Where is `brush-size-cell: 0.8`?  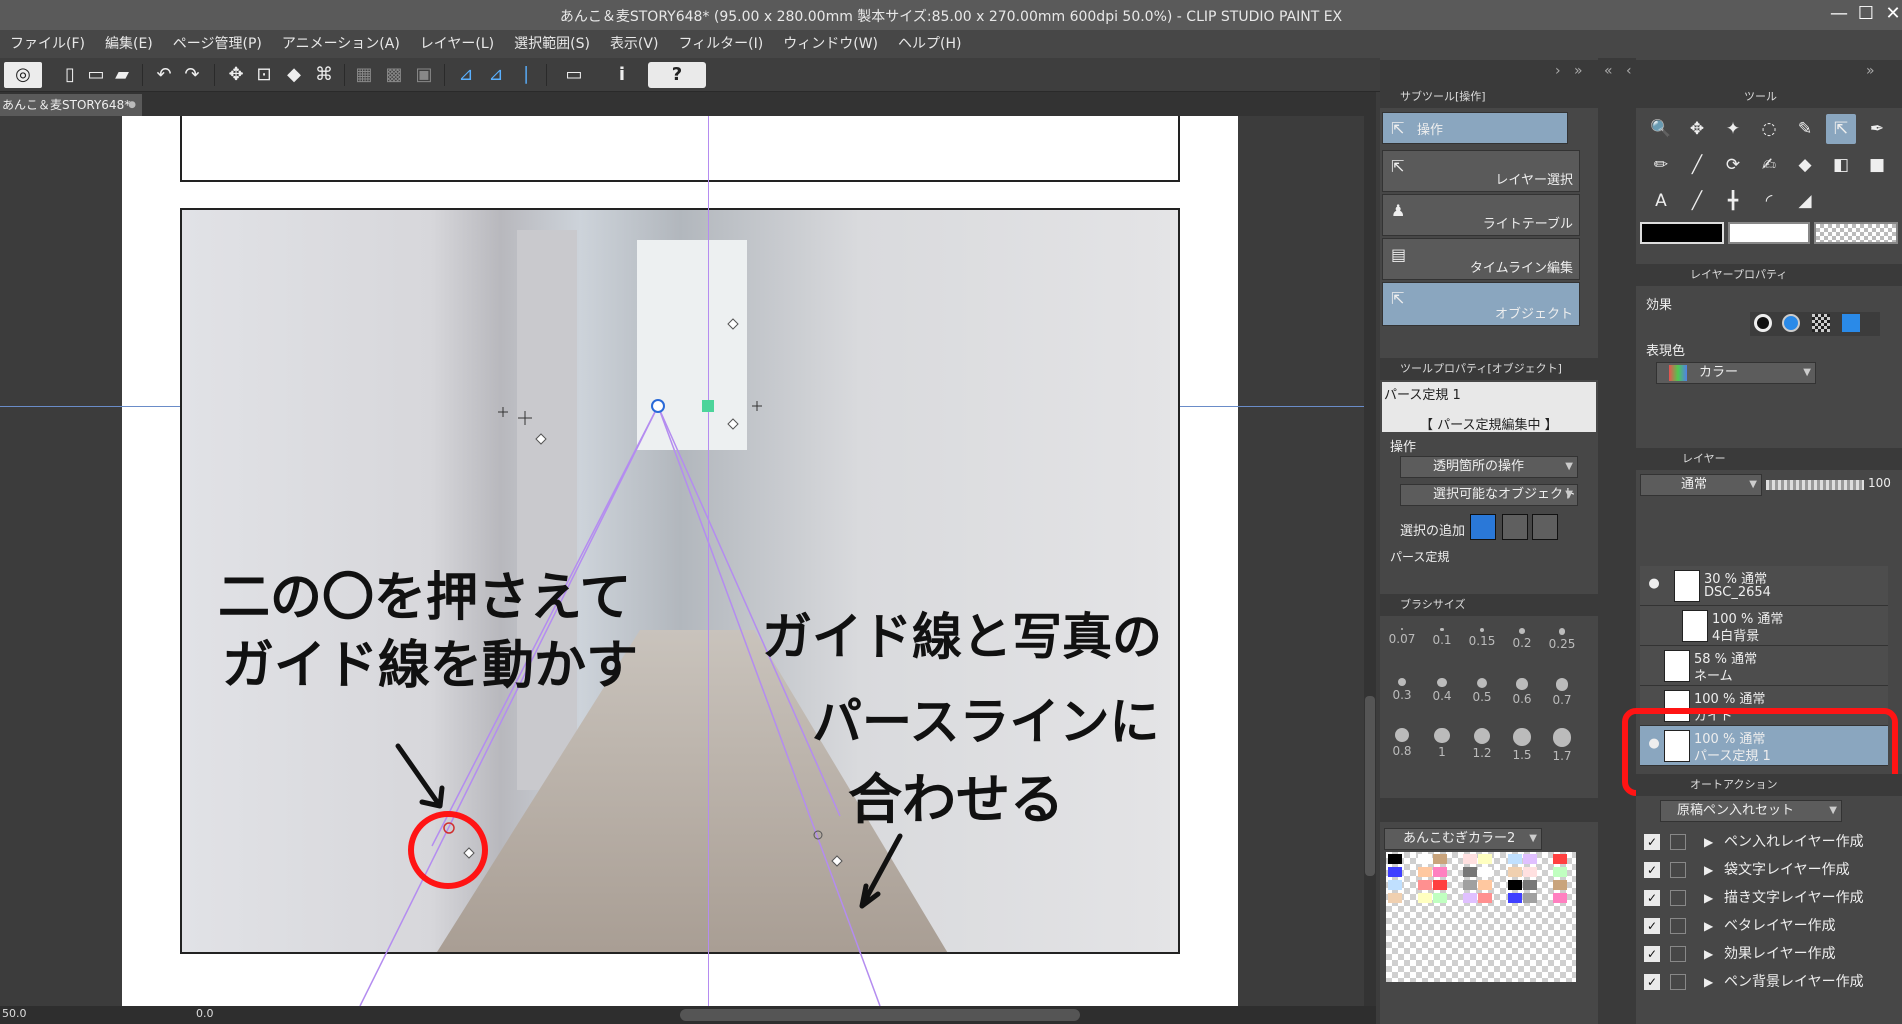 brush-size-cell: 0.8 is located at coordinates (1402, 745).